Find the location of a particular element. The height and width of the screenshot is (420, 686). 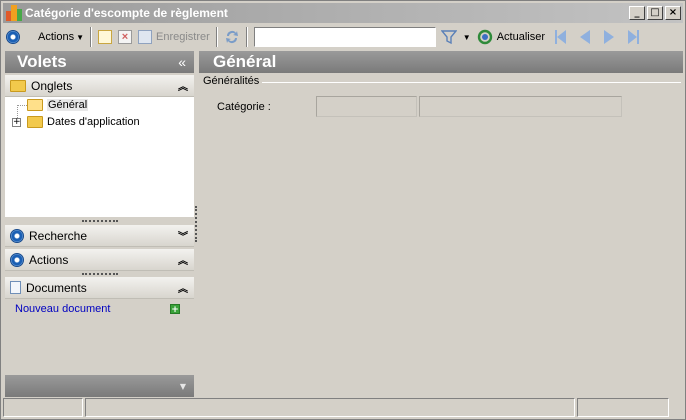

search-input is located at coordinates (344, 37).